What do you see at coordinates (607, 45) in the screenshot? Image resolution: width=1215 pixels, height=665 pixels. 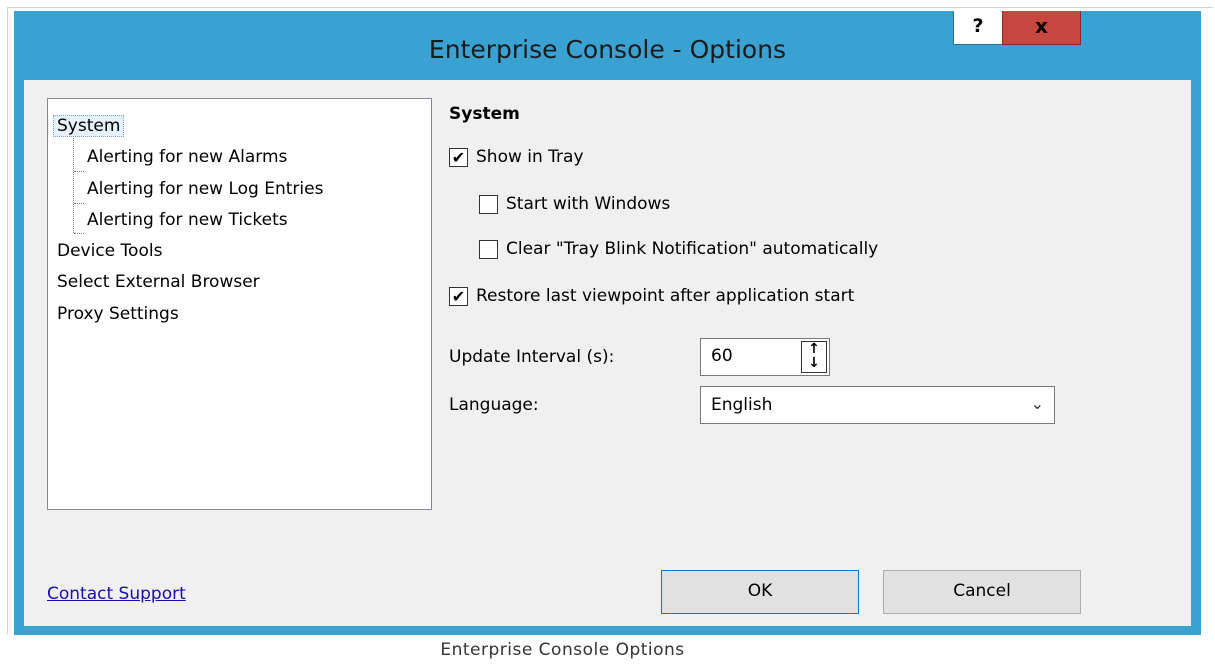 I see `title-bar: Enterprise Console - Options ? x` at bounding box center [607, 45].